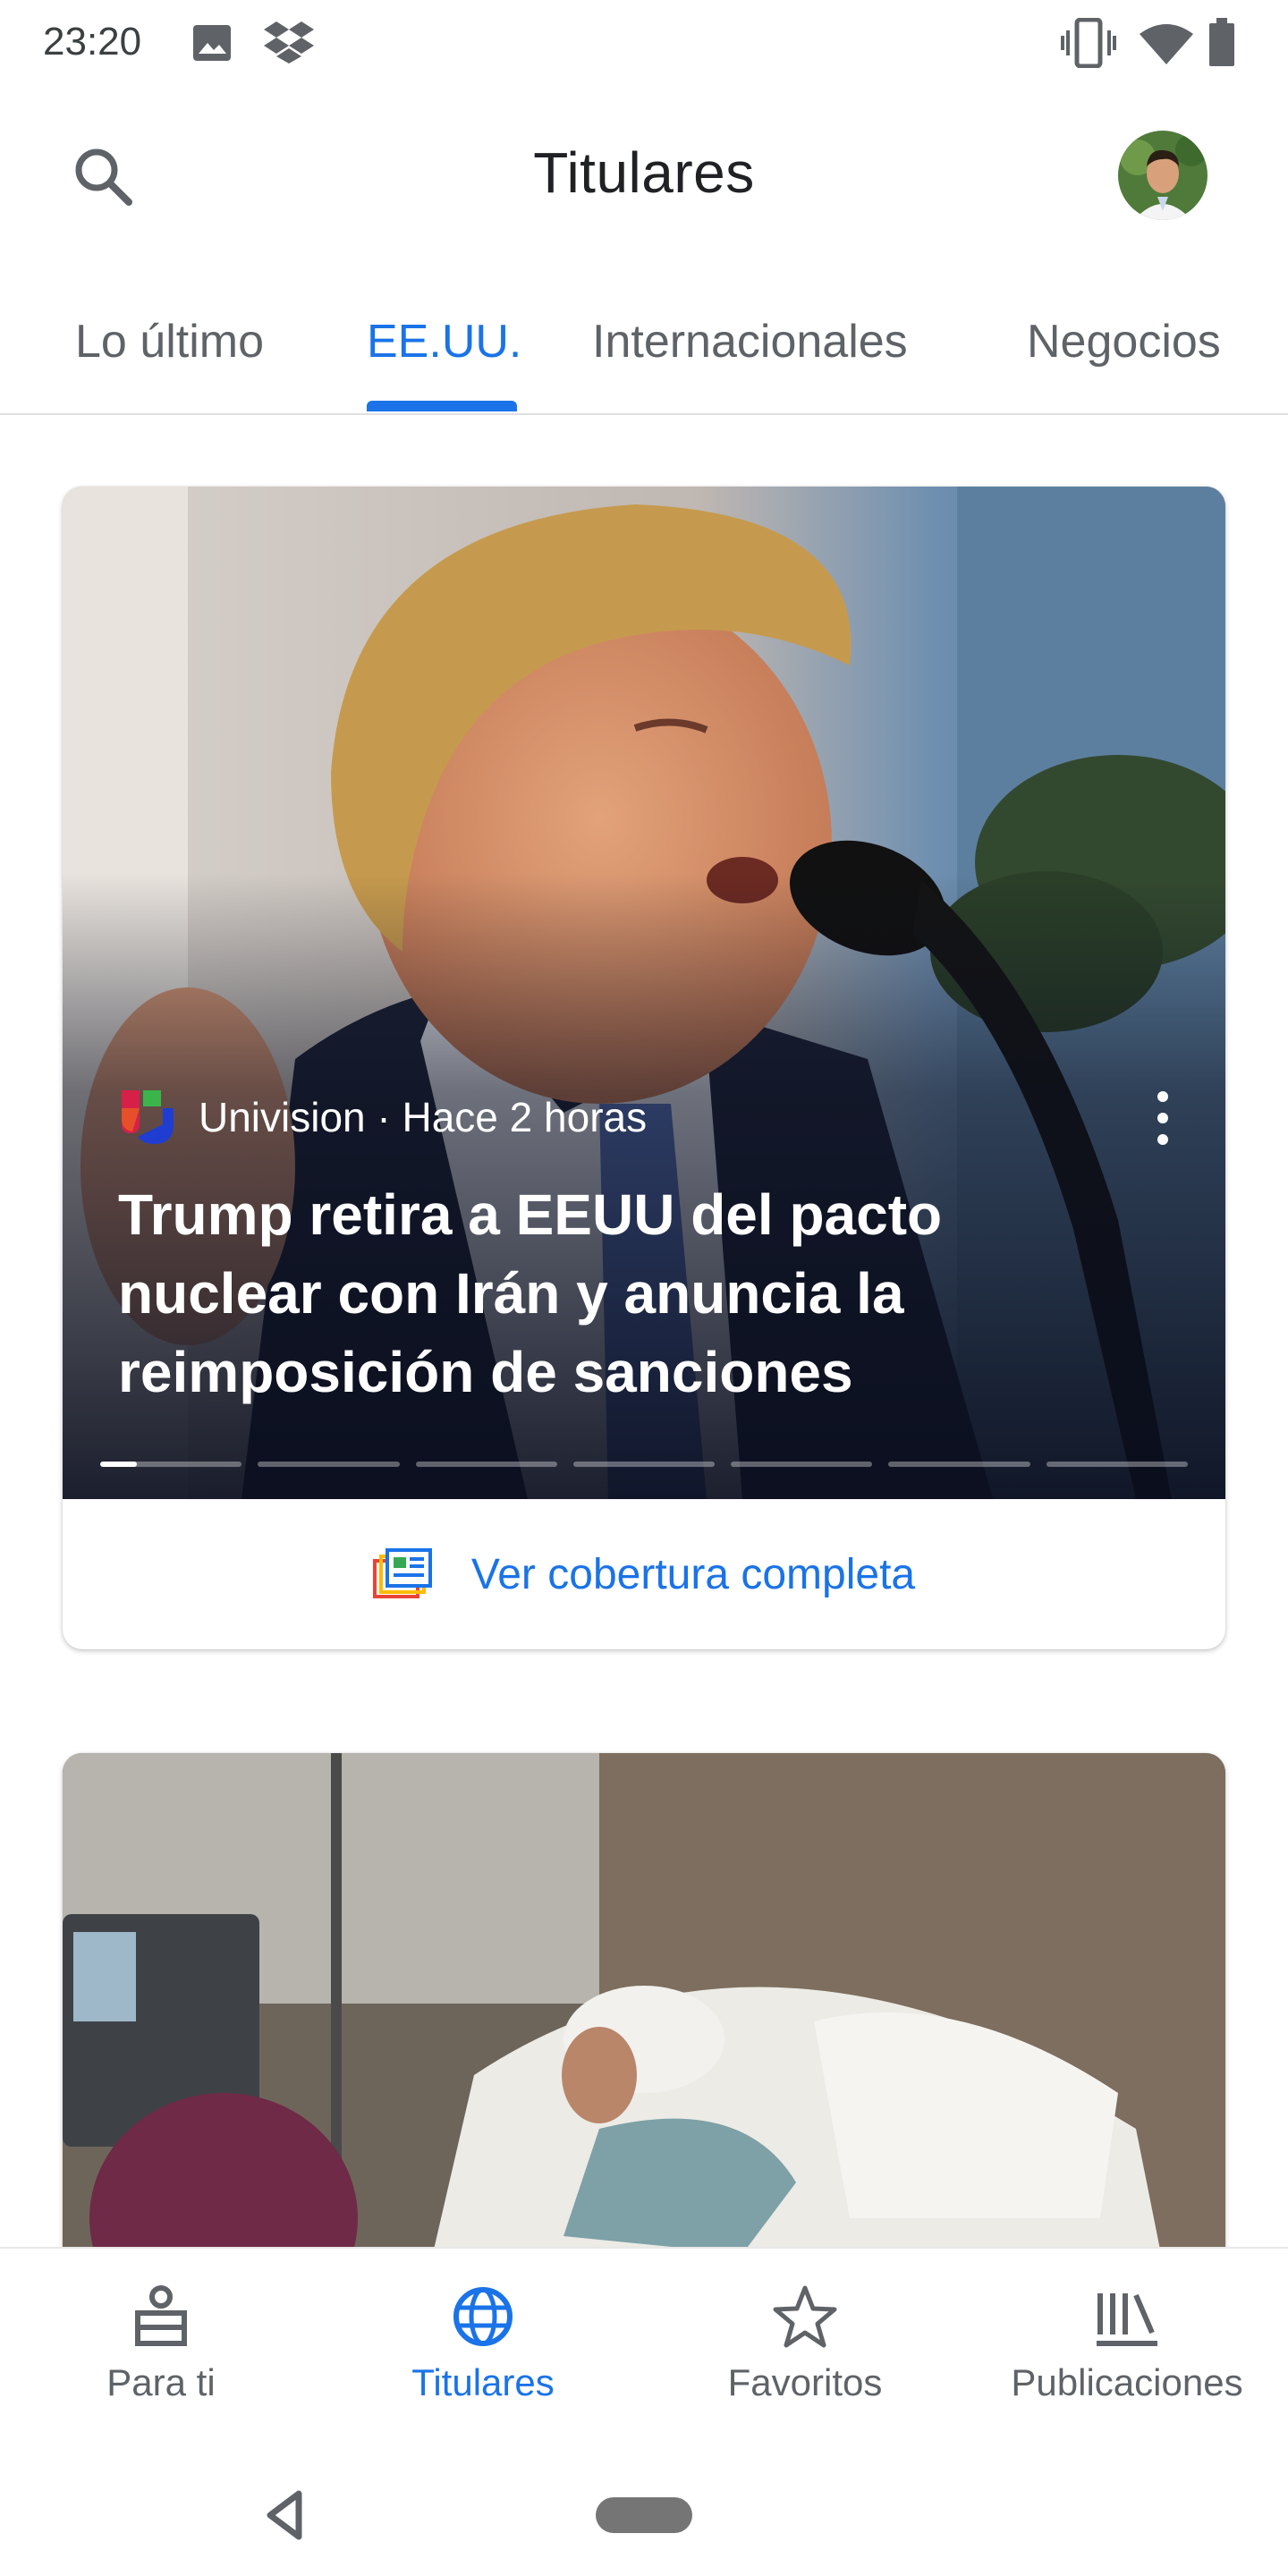 This screenshot has width=1288, height=2576. What do you see at coordinates (1163, 175) in the screenshot?
I see `account-avatar` at bounding box center [1163, 175].